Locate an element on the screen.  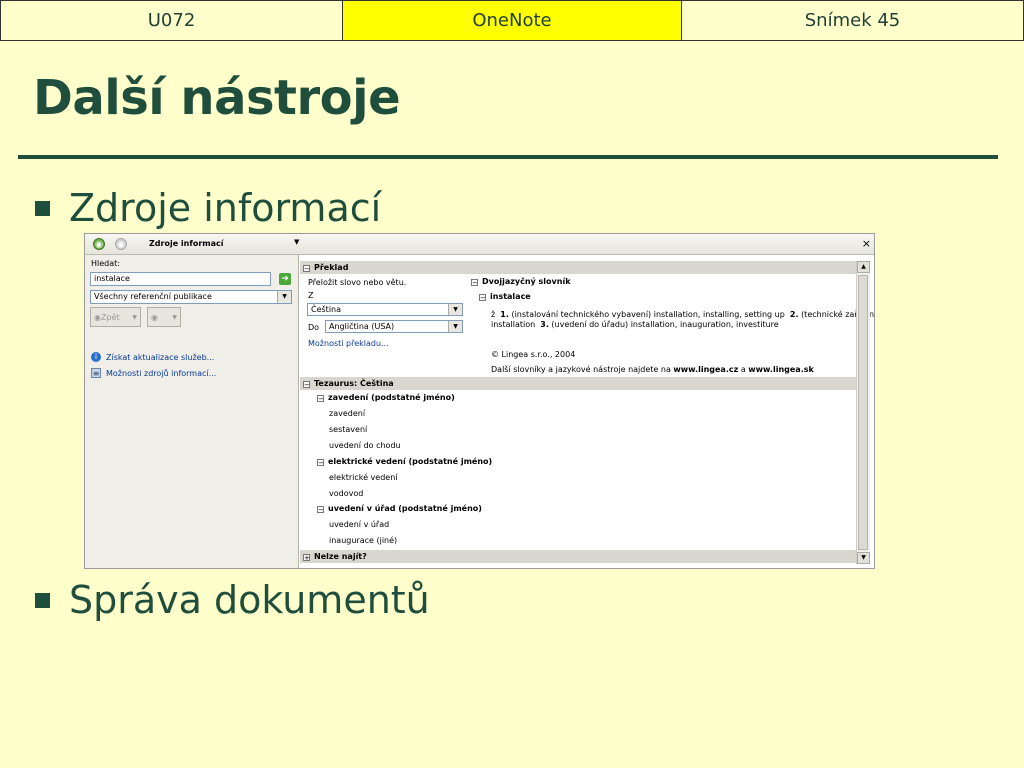
search-label: Hledat: is located at coordinates (105, 263).